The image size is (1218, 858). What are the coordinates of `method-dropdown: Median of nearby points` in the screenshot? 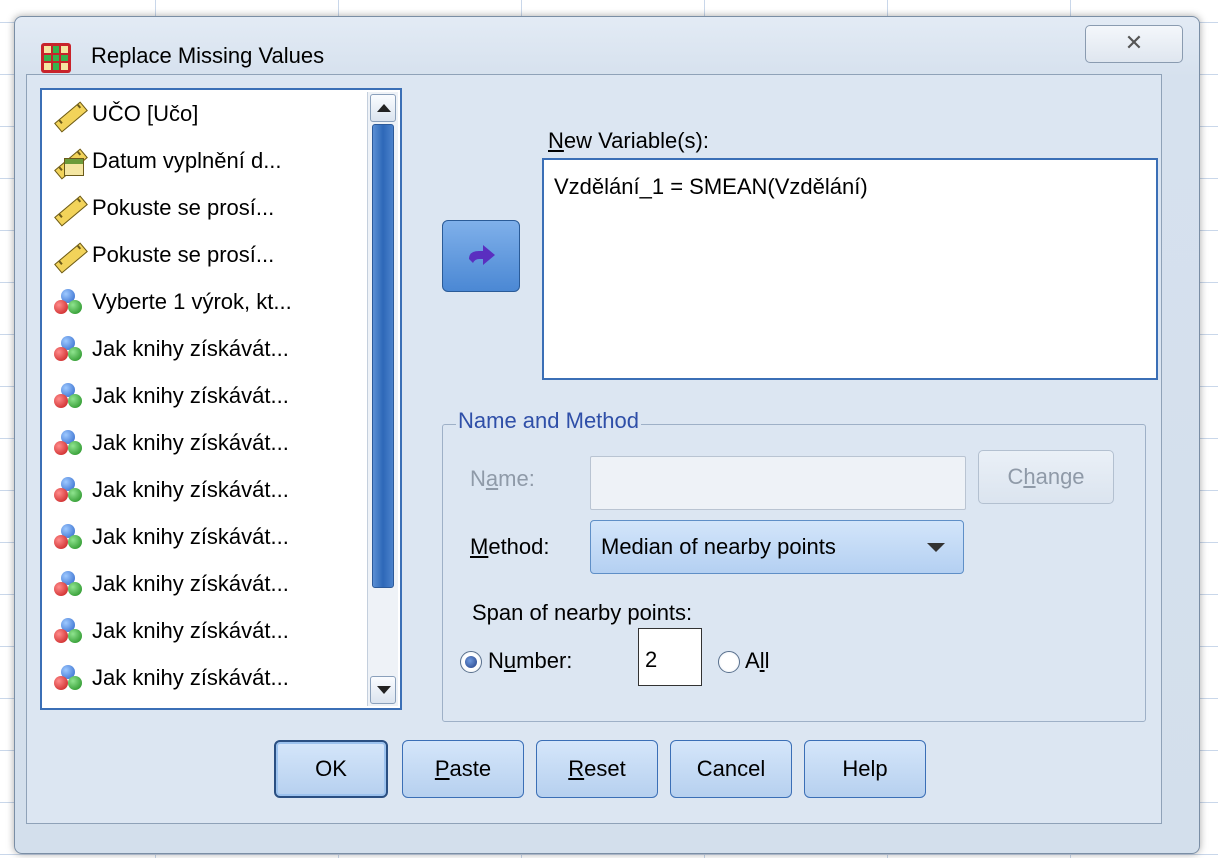 It's located at (777, 547).